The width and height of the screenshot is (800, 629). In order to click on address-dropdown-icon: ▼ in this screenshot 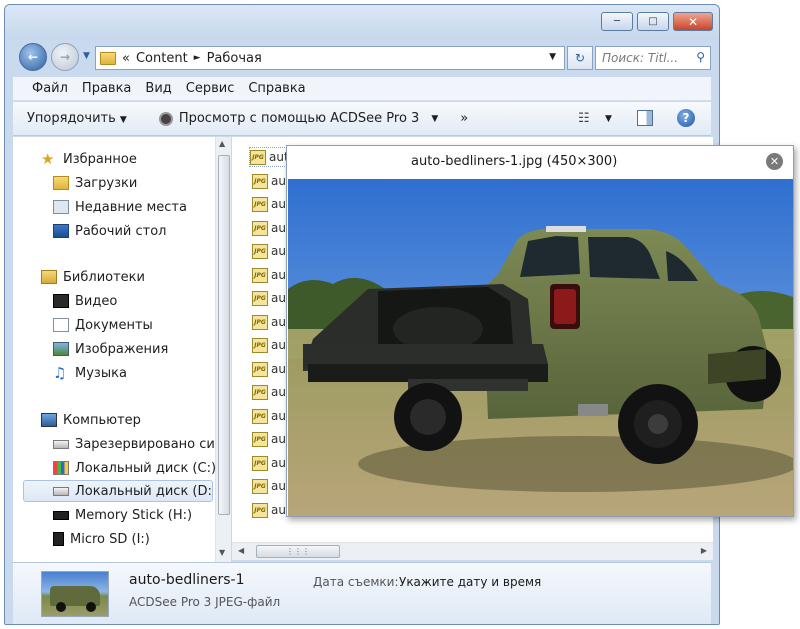, I will do `click(552, 57)`.